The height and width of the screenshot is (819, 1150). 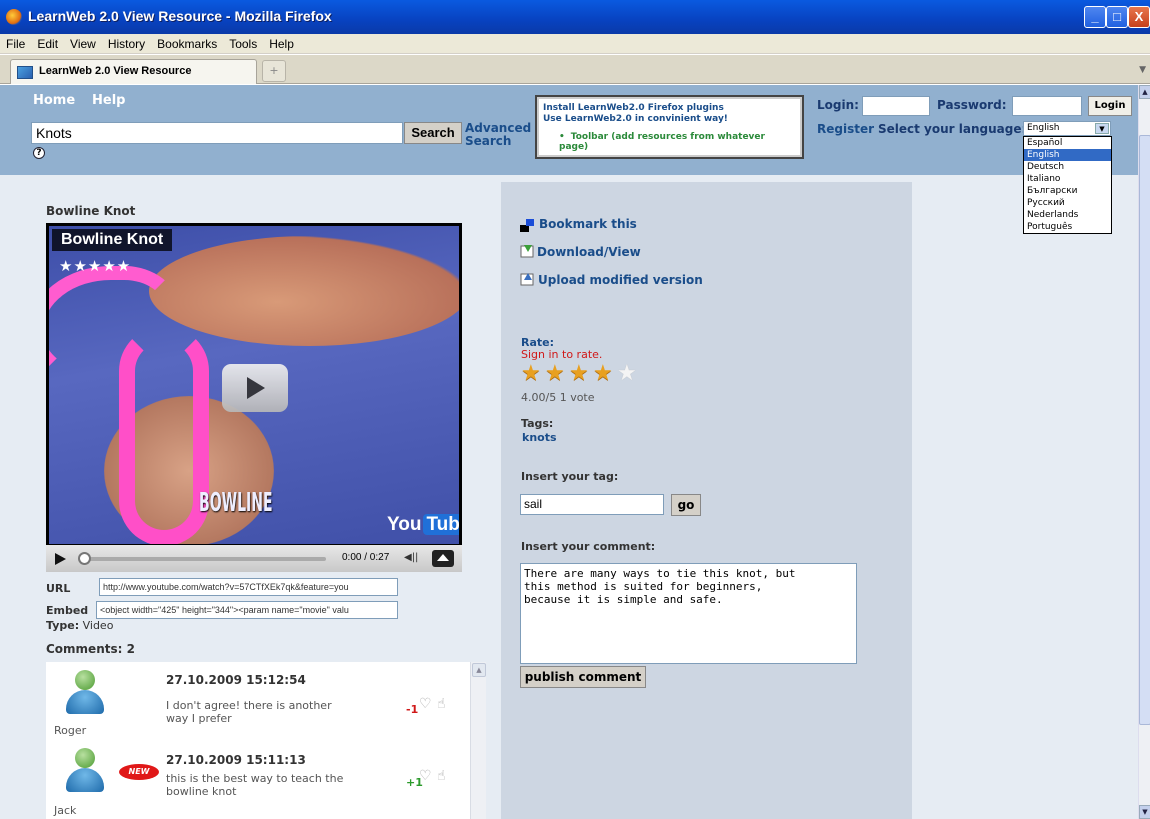 I want to click on menu-bookmarks: Bookmarks, so click(x=187, y=42).